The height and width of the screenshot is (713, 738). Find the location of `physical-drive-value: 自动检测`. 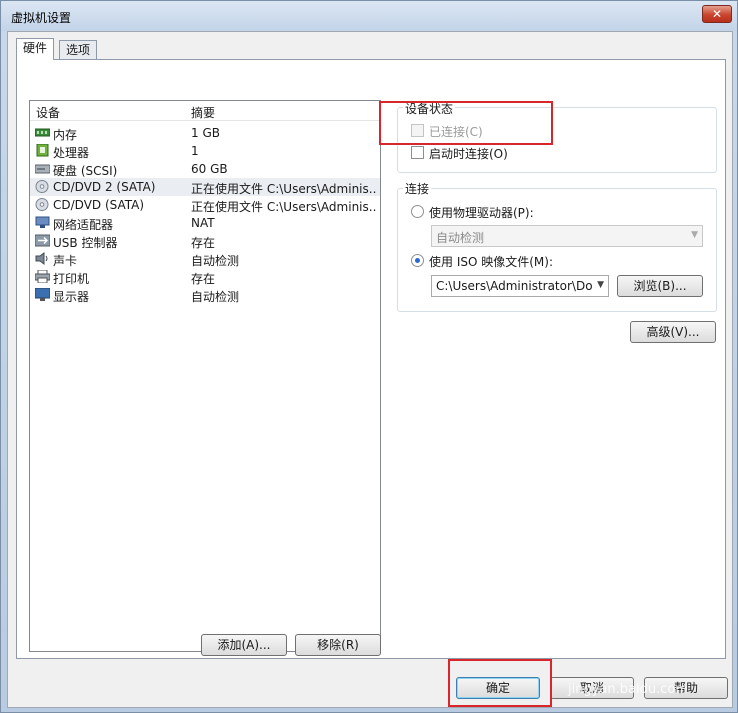

physical-drive-value: 自动检测 is located at coordinates (460, 238).